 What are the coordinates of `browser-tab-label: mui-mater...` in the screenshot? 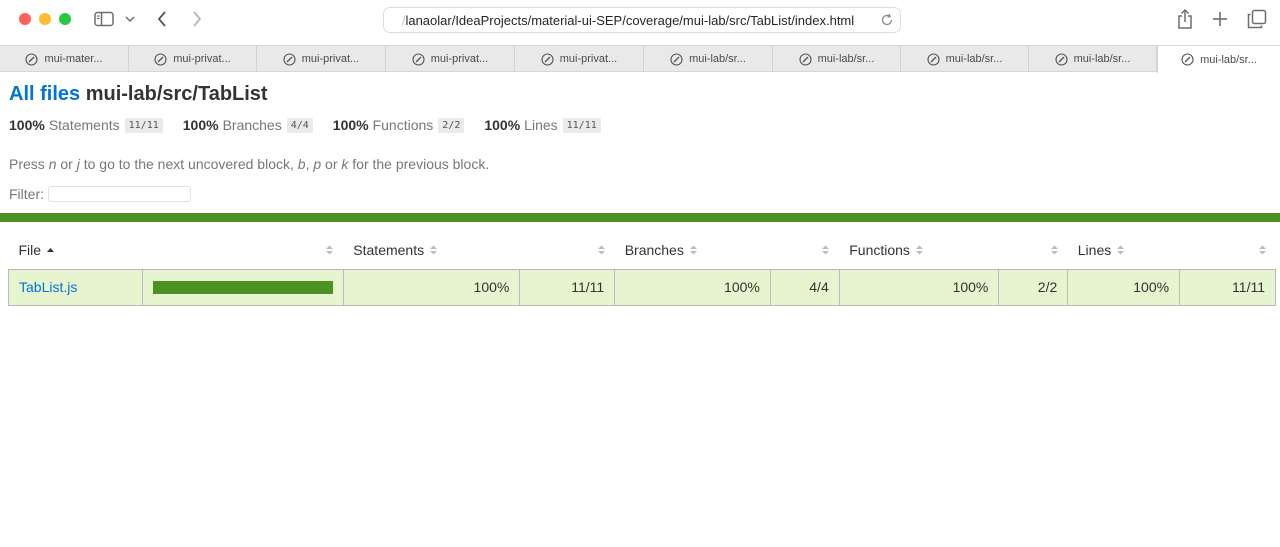 It's located at (73, 59).